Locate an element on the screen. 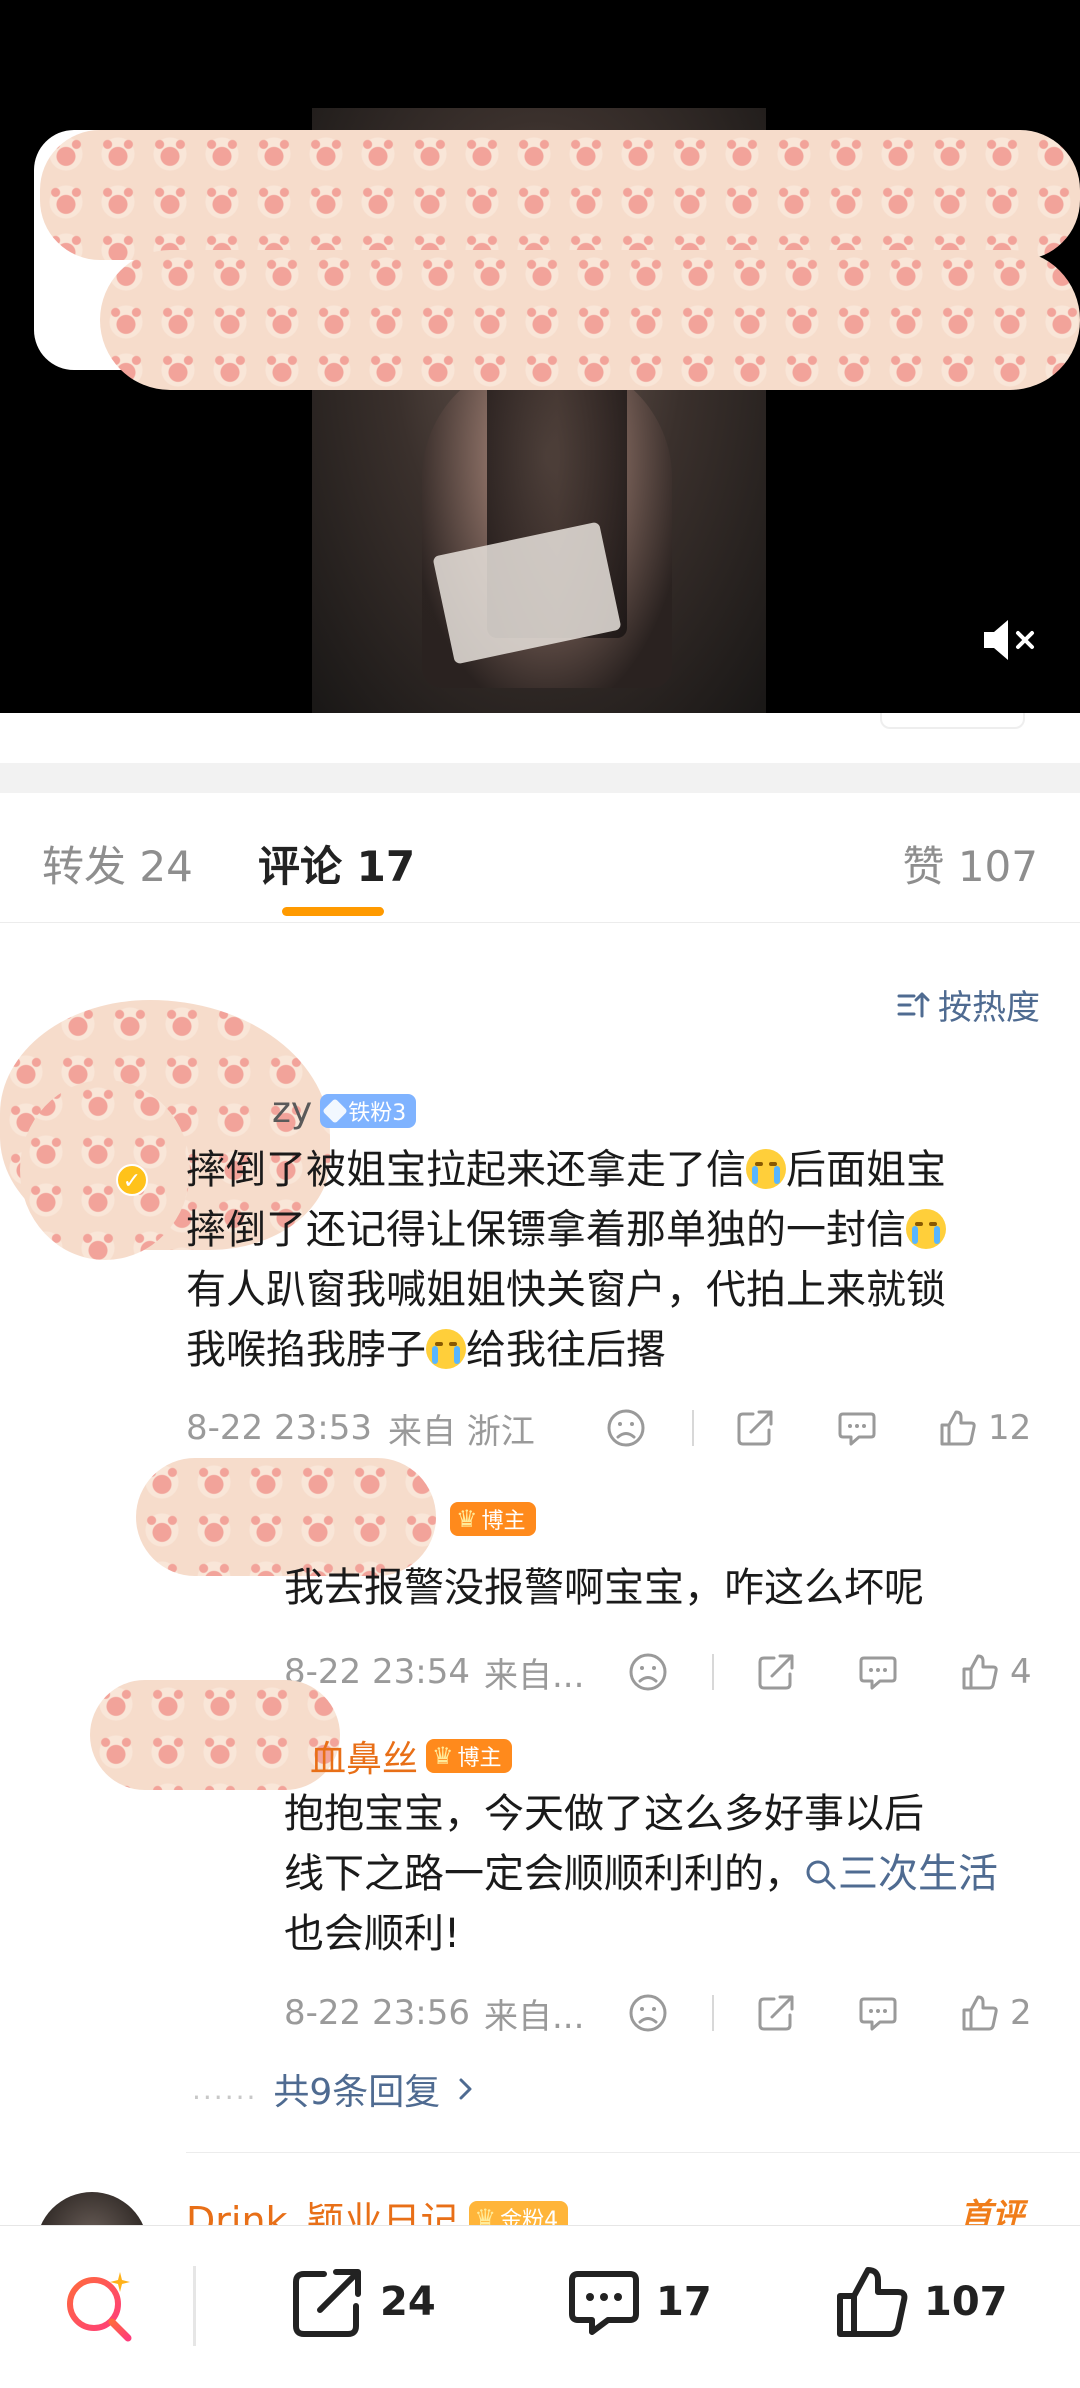 This screenshot has height=2388, width=1080. like-count: 4 is located at coordinates (1021, 1672).